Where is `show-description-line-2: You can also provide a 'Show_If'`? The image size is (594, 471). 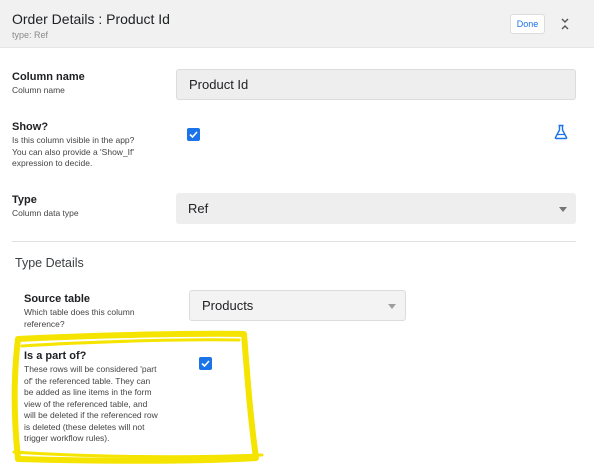
show-description-line-2: You can also provide a 'Show_If' is located at coordinates (73, 151).